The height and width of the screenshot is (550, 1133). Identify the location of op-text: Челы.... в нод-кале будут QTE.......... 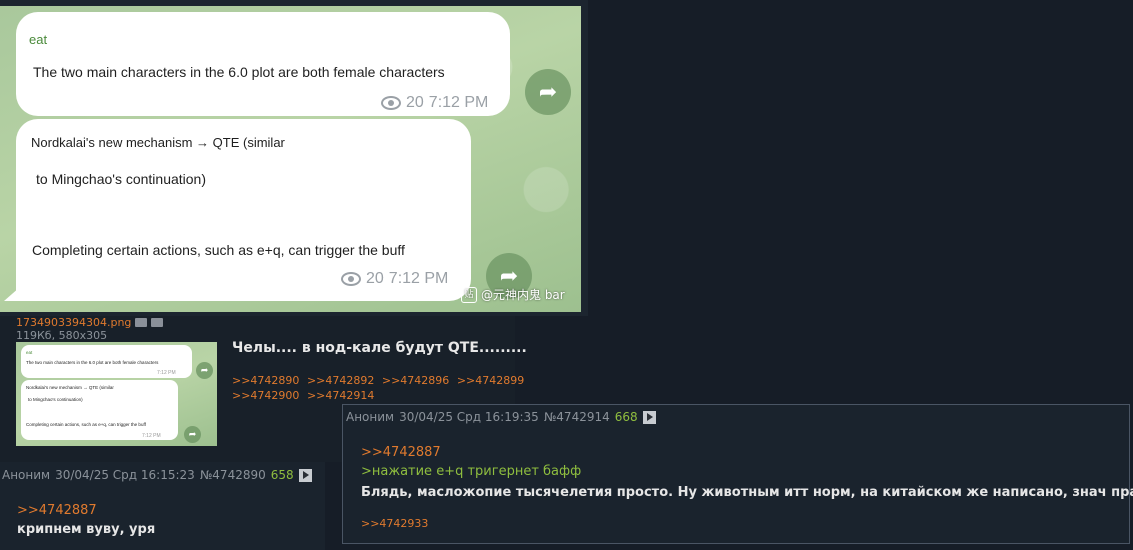
(379, 348).